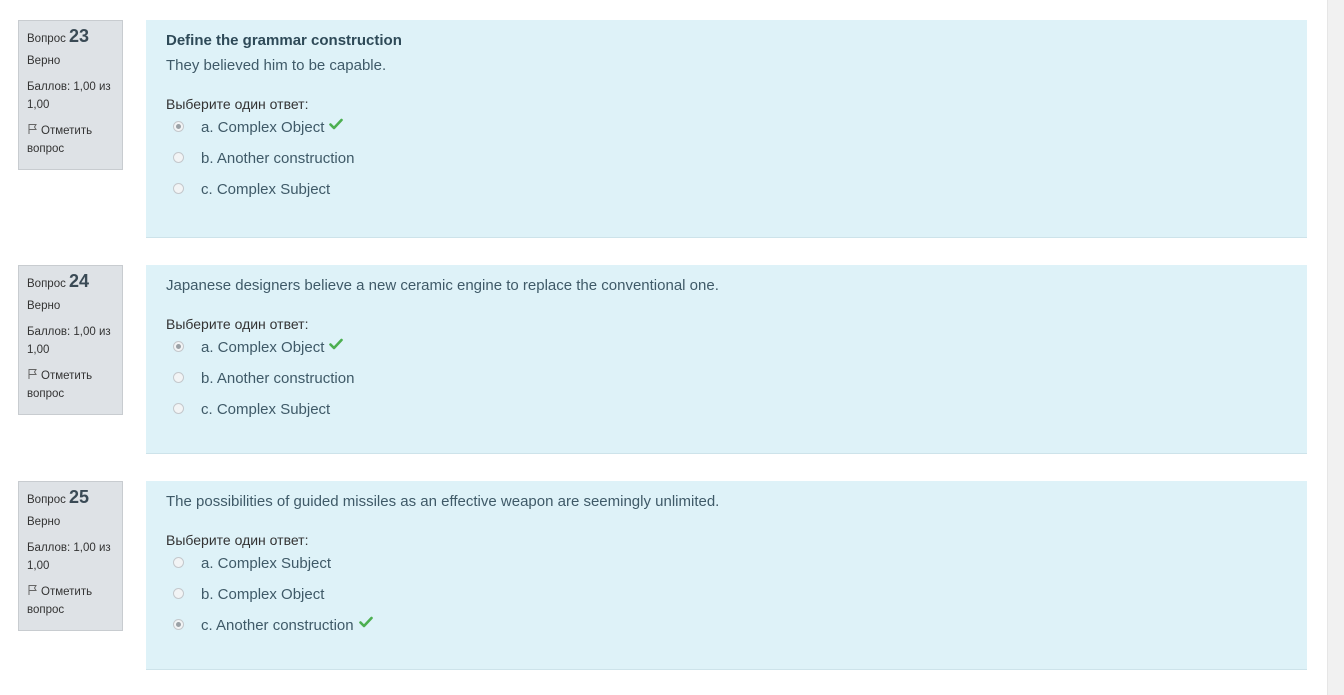 The width and height of the screenshot is (1344, 695). I want to click on question-title: Define the grammar construction, so click(284, 40).